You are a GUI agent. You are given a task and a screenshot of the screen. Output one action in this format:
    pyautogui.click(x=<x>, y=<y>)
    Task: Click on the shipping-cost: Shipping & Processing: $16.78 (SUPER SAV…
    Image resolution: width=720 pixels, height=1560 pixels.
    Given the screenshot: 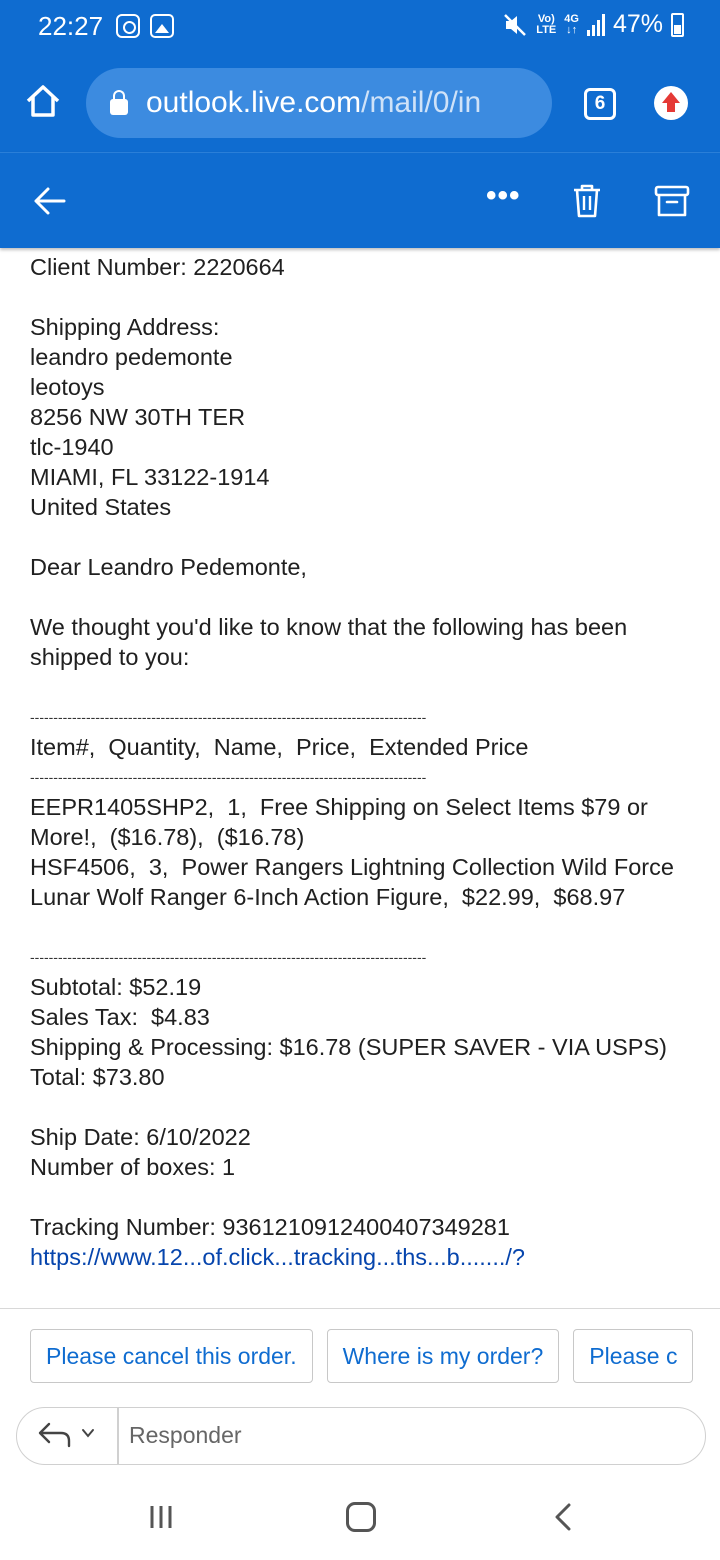 What is the action you would take?
    pyautogui.click(x=348, y=1047)
    